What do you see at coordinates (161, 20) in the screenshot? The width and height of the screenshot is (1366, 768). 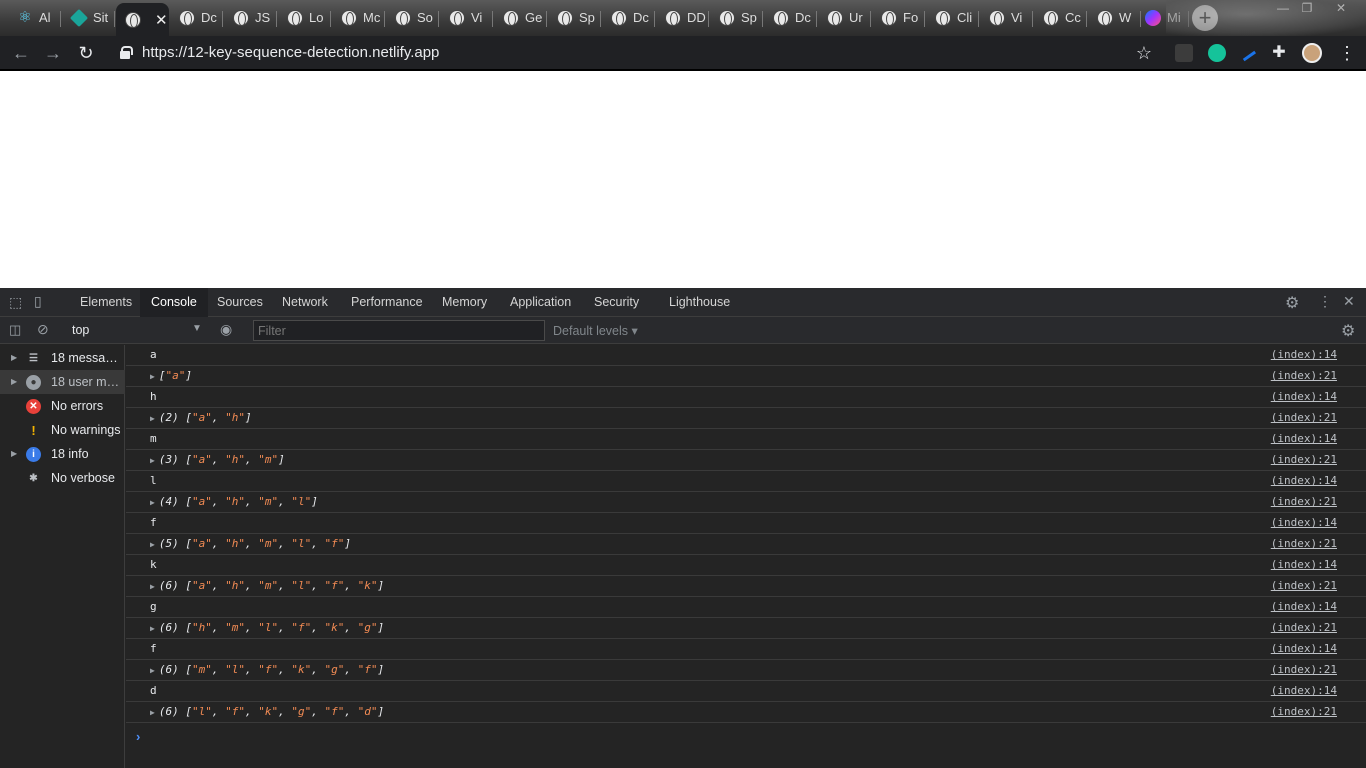 I see `tab-close-icon: ✕` at bounding box center [161, 20].